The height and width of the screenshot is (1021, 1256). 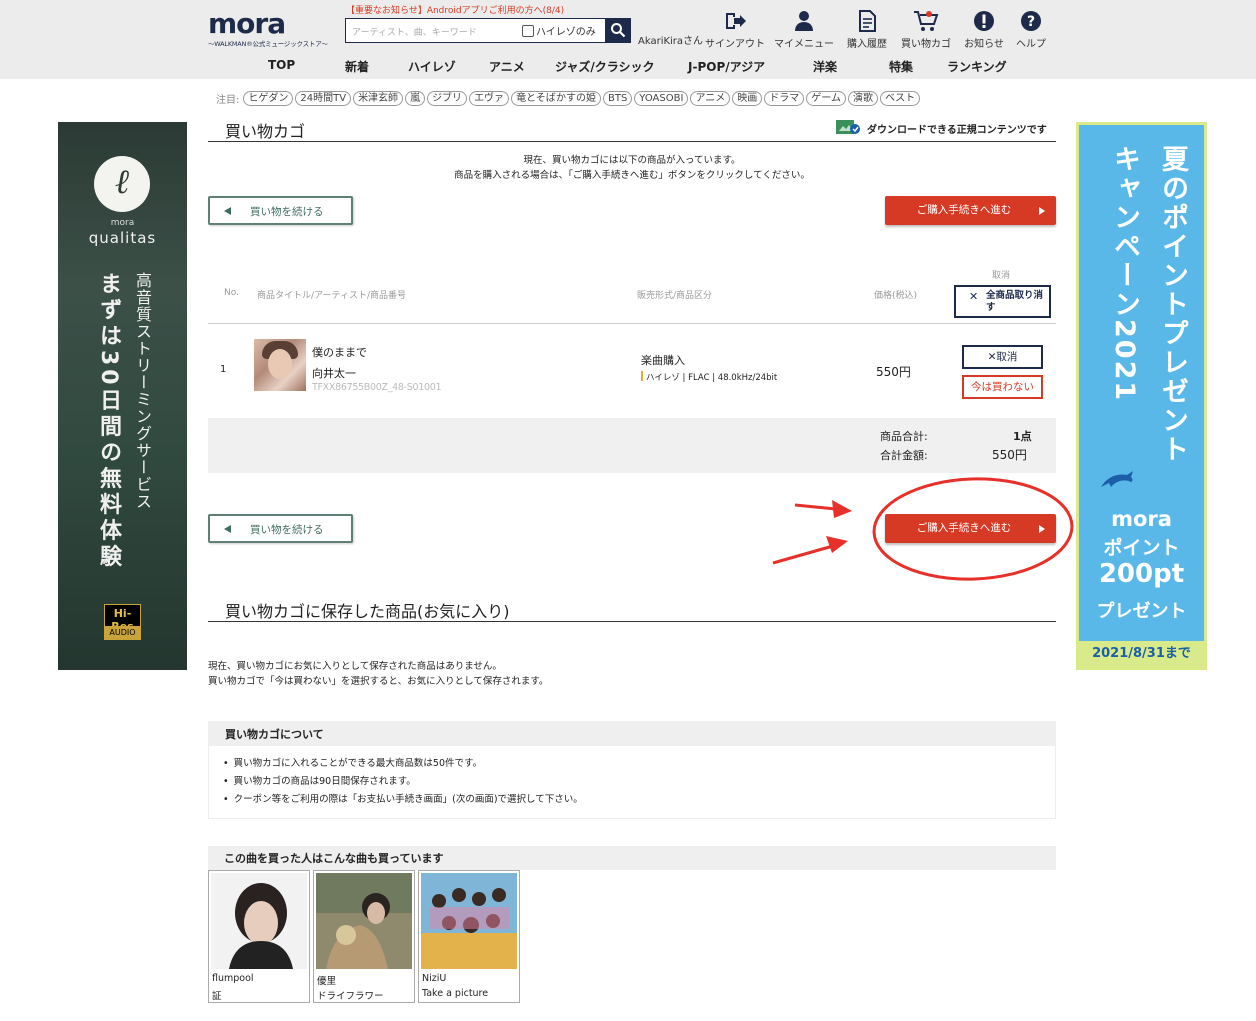 I want to click on item-format-text: ハイレゾ | FLAC | 48.0kHz/24bit, so click(x=712, y=378).